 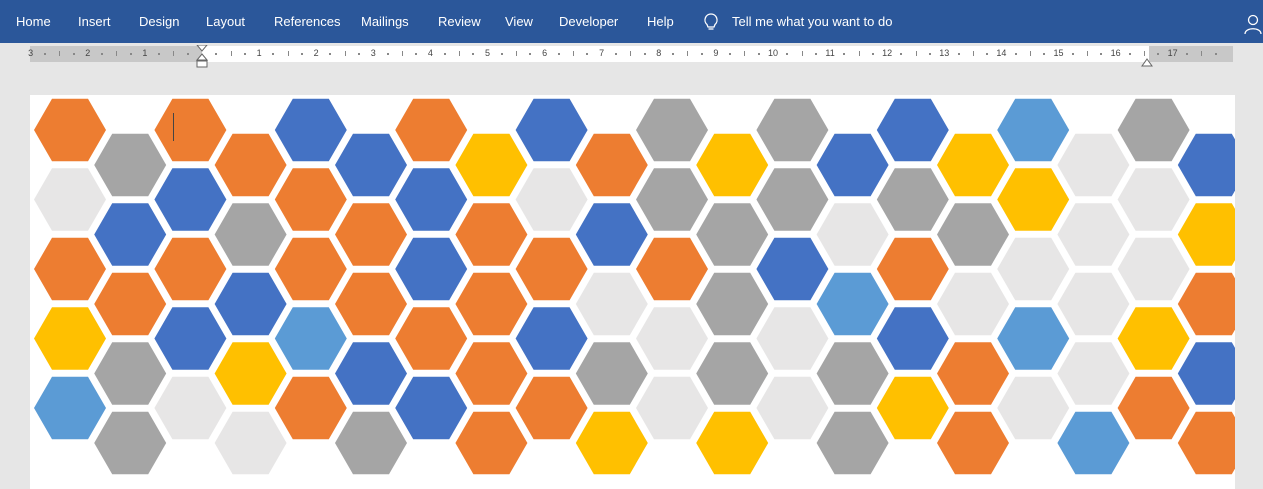 What do you see at coordinates (519, 21) in the screenshot?
I see `tab-view: View` at bounding box center [519, 21].